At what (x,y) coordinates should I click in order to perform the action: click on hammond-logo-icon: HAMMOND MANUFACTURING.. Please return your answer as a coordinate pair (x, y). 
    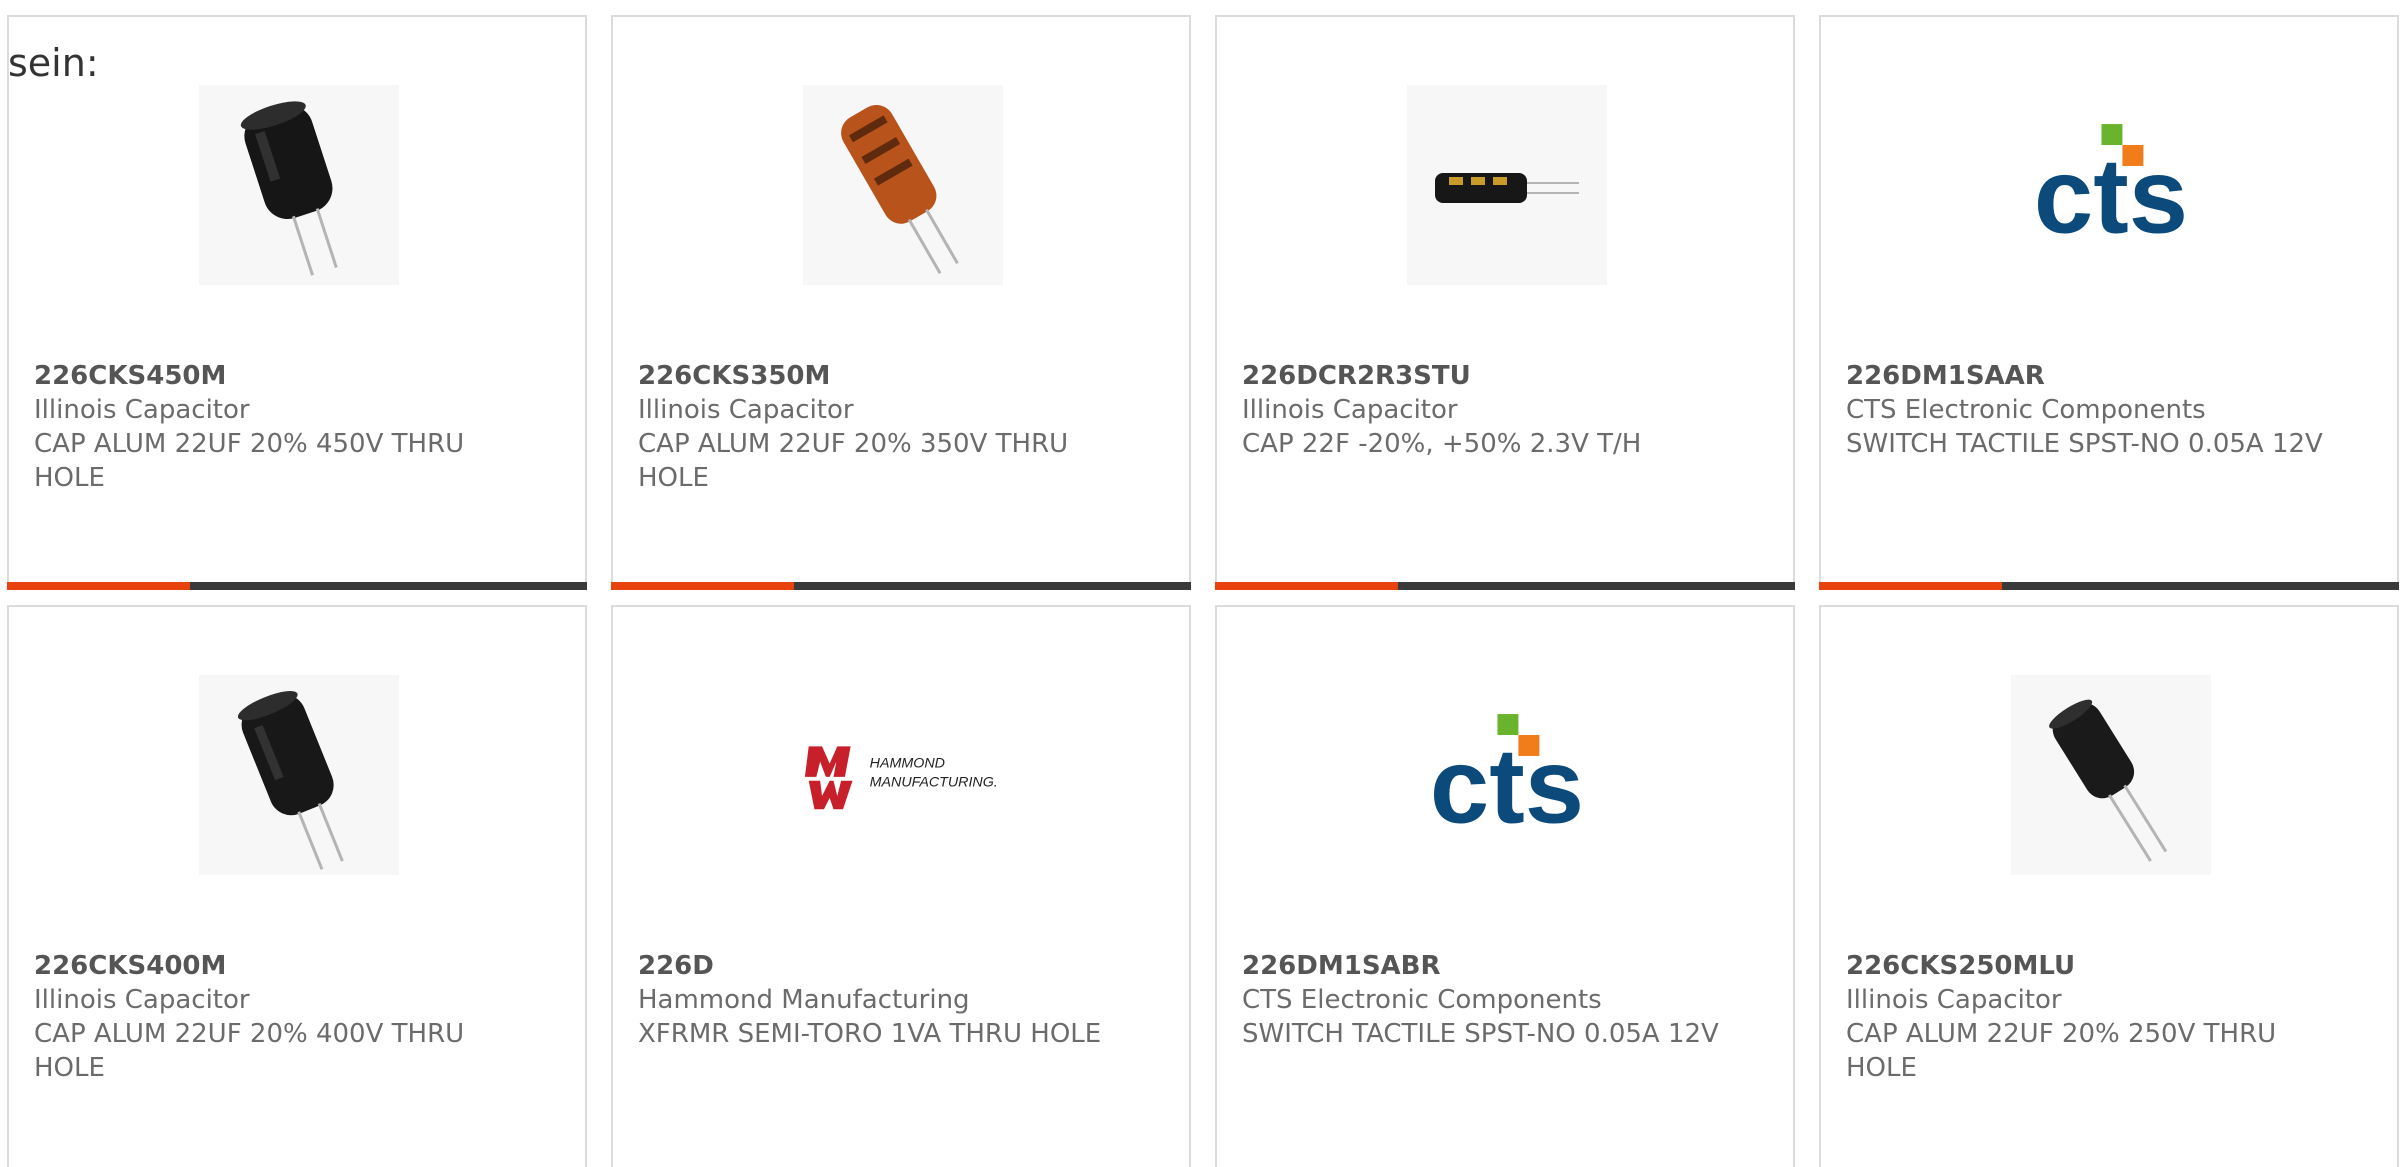
    Looking at the image, I should click on (901, 778).